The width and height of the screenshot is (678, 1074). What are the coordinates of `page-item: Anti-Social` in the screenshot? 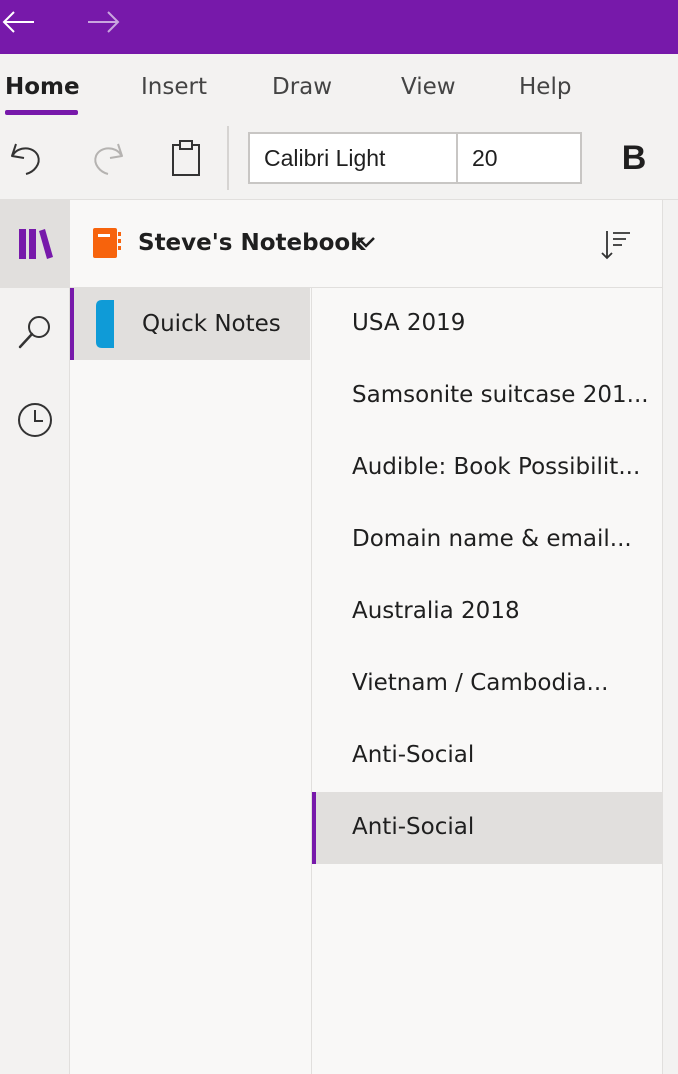 It's located at (487, 756).